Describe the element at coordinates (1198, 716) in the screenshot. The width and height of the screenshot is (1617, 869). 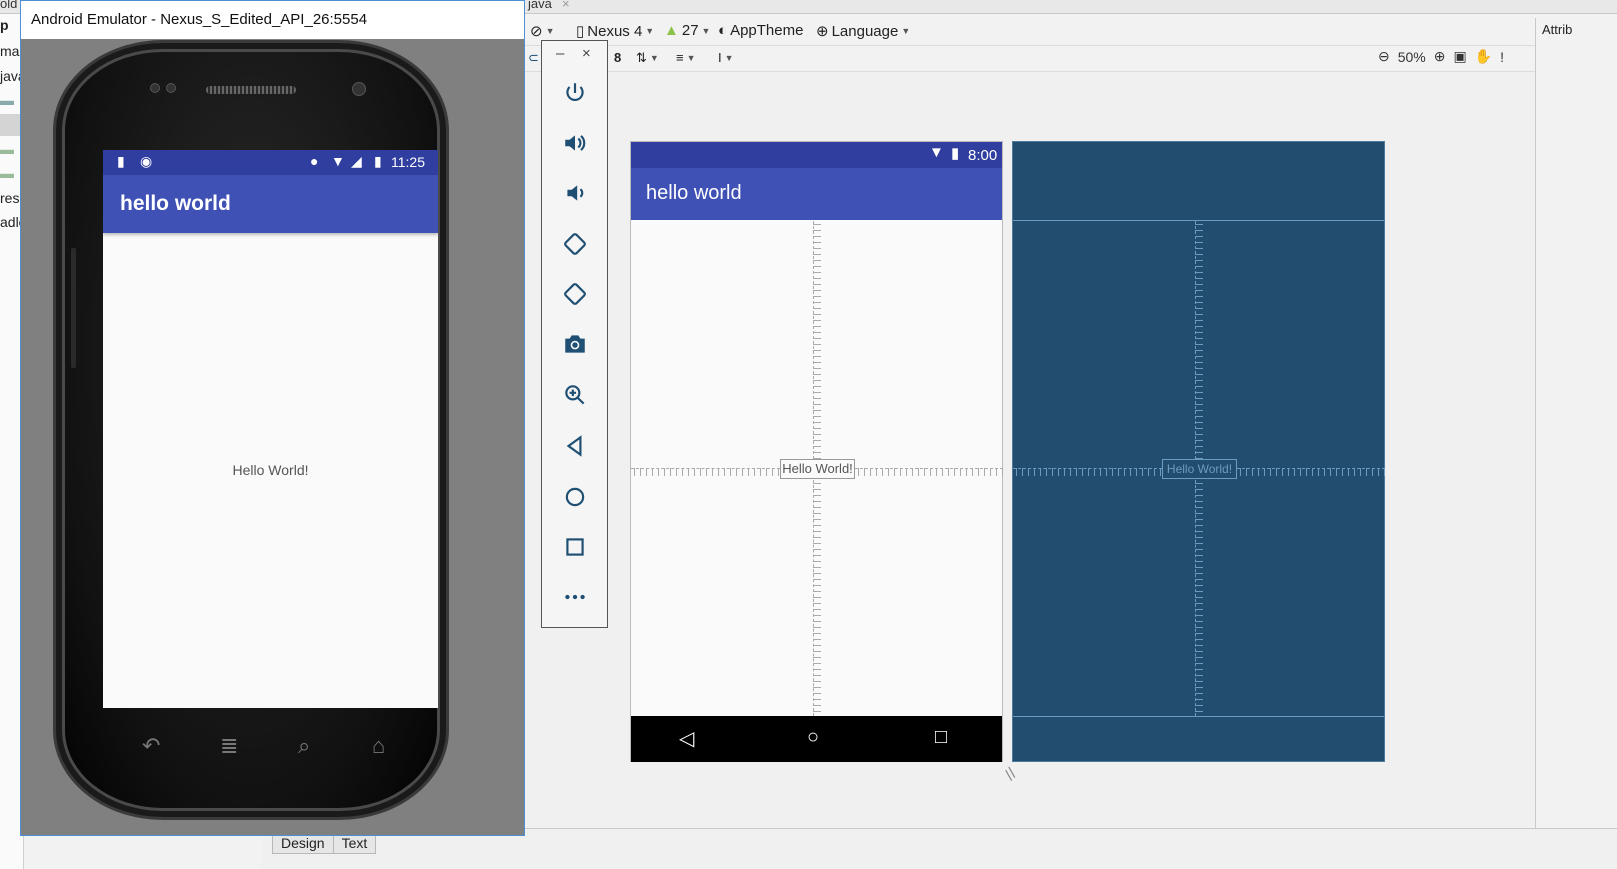
I see `blueprint-navbar-line` at that location.